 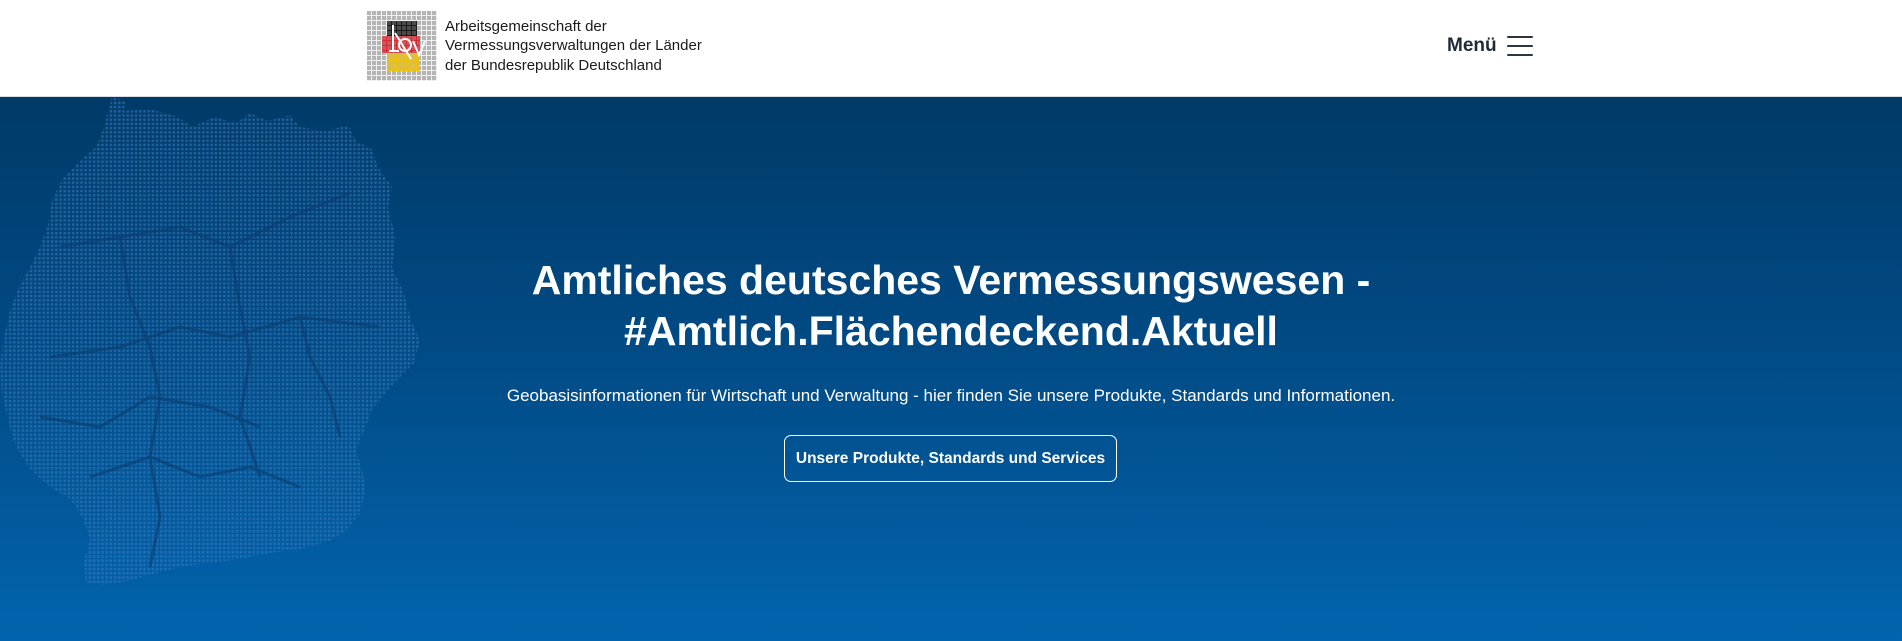 What do you see at coordinates (1472, 45) in the screenshot?
I see `menu-label: Menü` at bounding box center [1472, 45].